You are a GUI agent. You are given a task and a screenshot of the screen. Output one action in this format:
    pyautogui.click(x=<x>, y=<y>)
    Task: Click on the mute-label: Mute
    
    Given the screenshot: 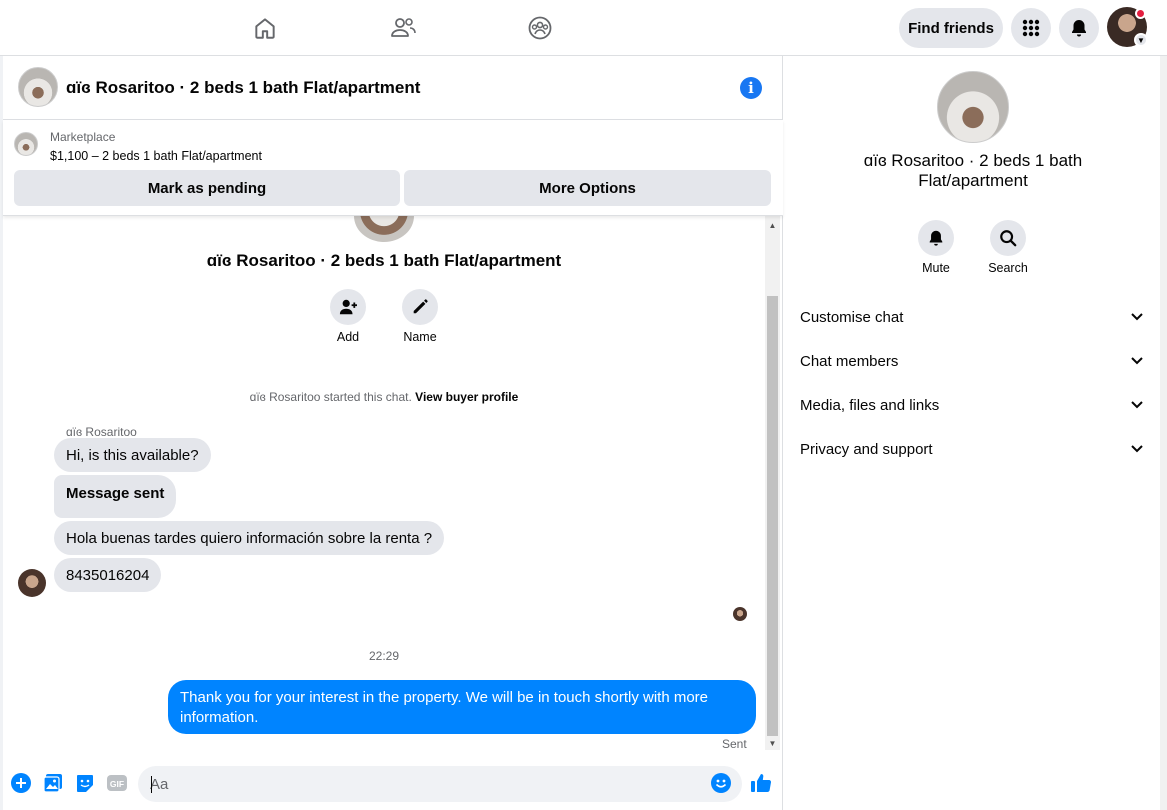 What is the action you would take?
    pyautogui.click(x=936, y=268)
    